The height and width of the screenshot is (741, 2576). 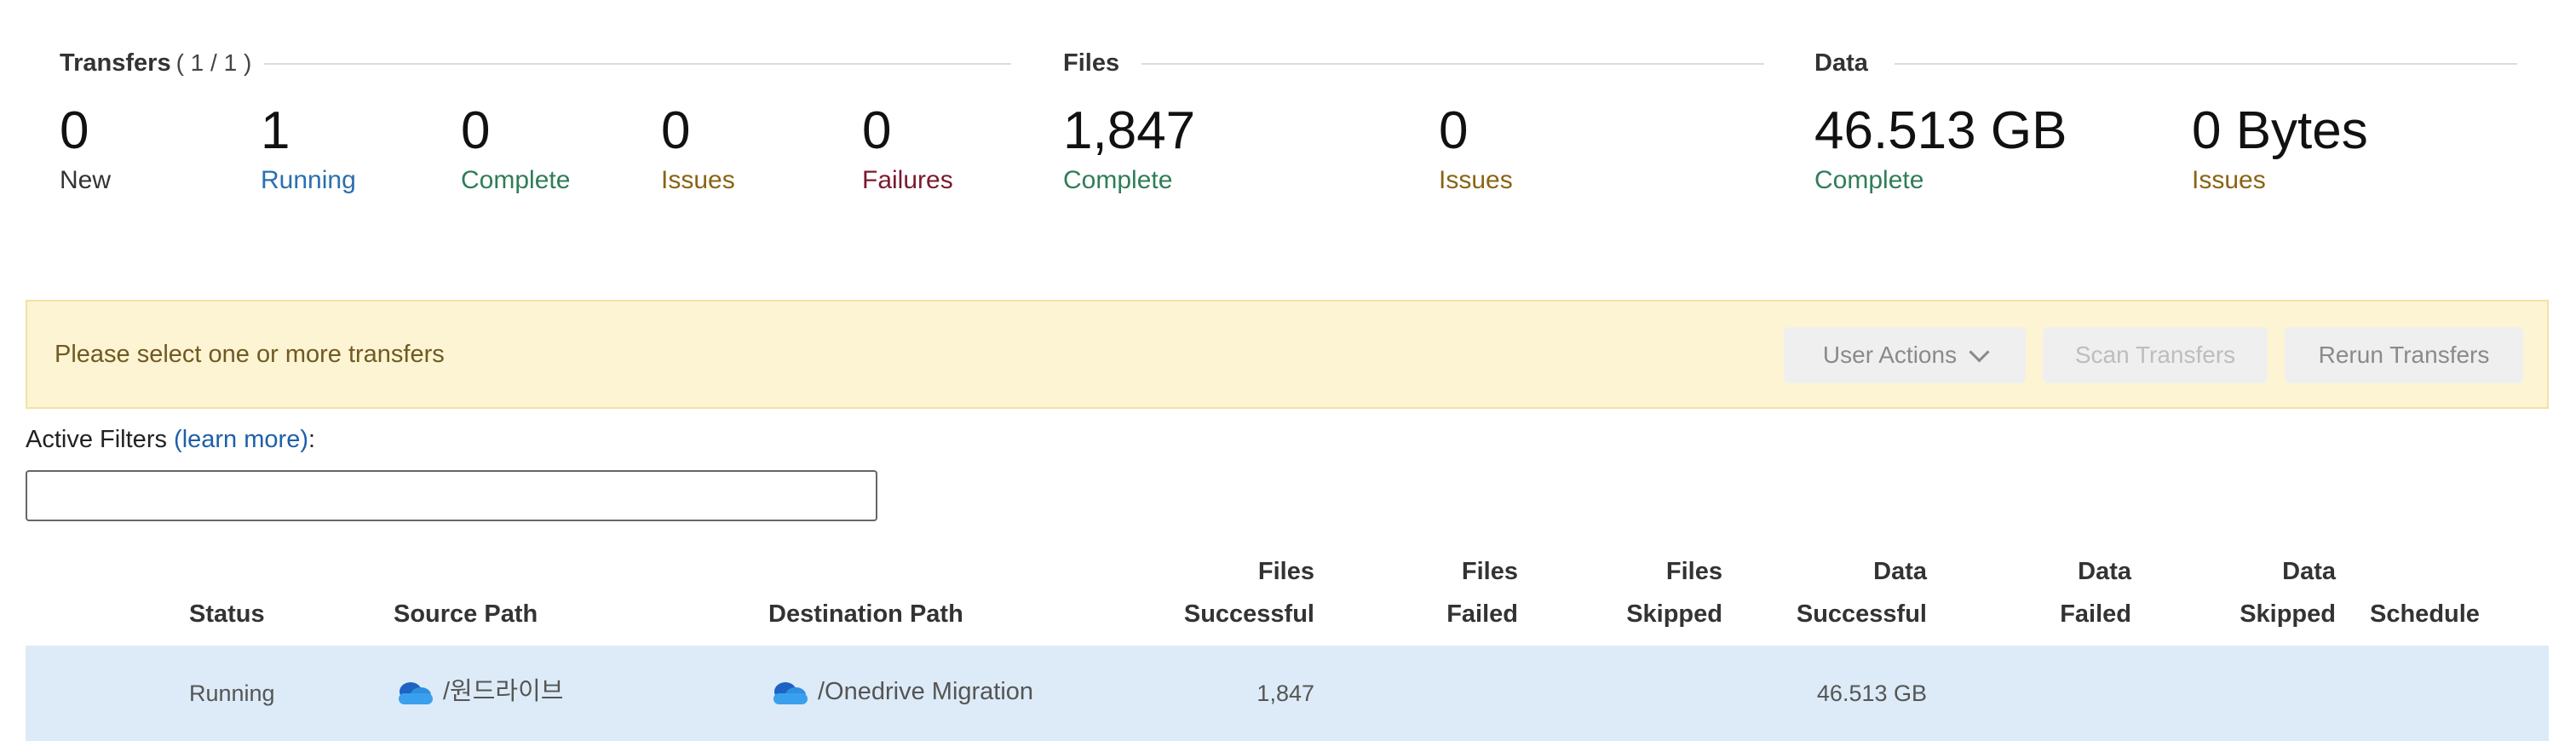 I want to click on col-files-successful-line1: Files, so click(x=1286, y=571).